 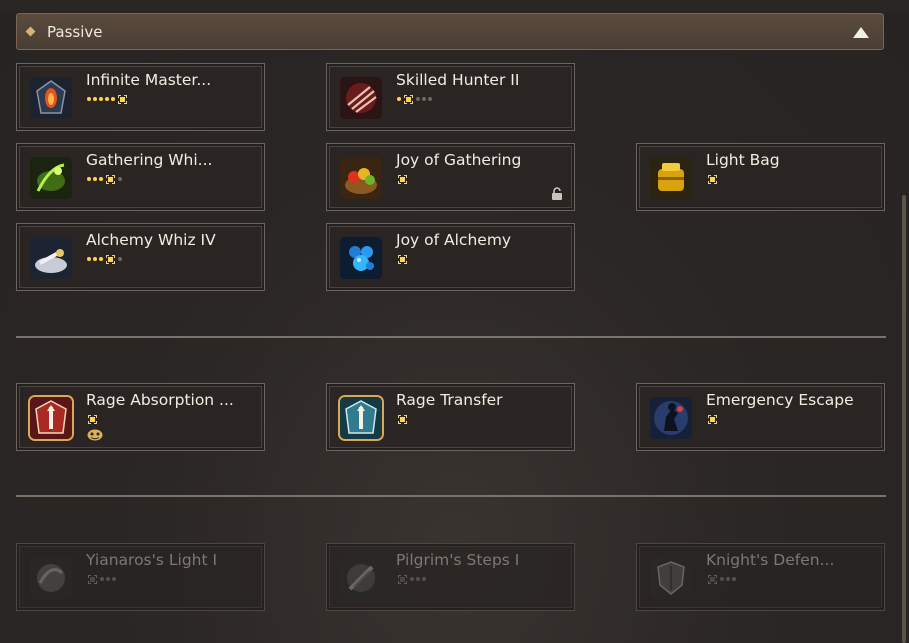 What do you see at coordinates (75, 32) in the screenshot?
I see `section-title: Passive` at bounding box center [75, 32].